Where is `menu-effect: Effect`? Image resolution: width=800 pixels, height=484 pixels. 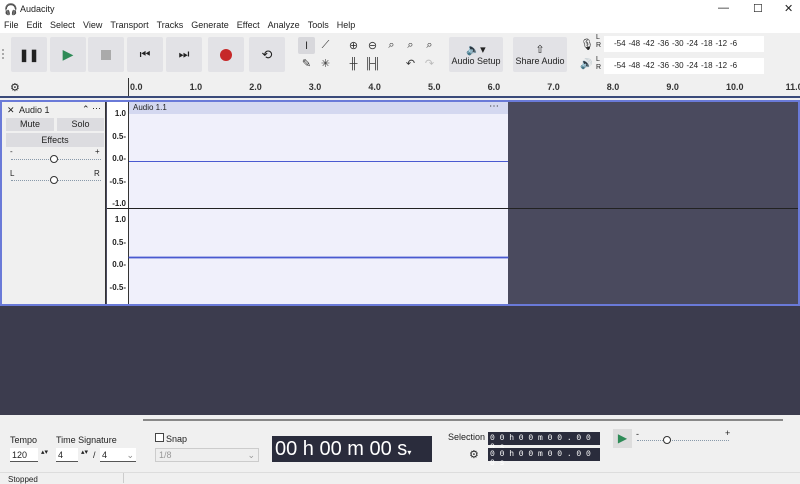 menu-effect: Effect is located at coordinates (248, 25).